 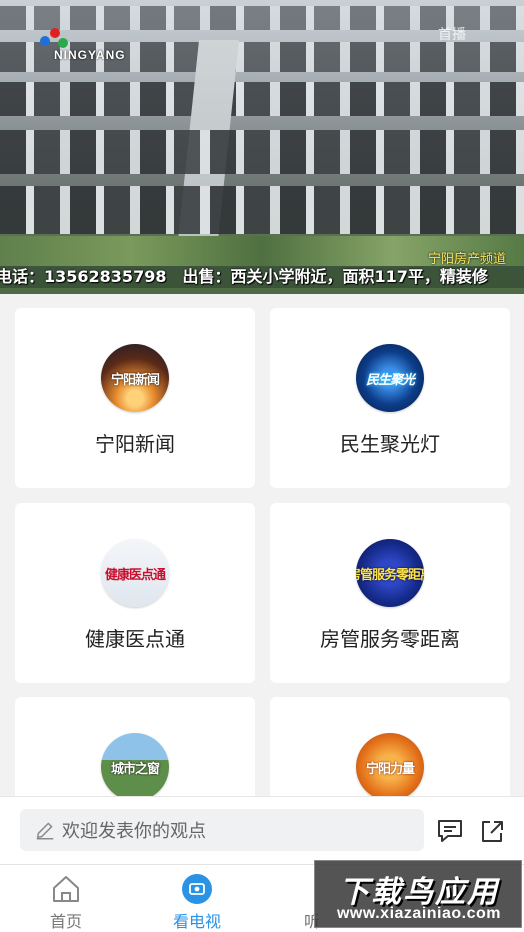 I want to click on video-ticker: 电话：13562835798 出售：西关小学附近，面积117平，精装修, so click(x=262, y=277).